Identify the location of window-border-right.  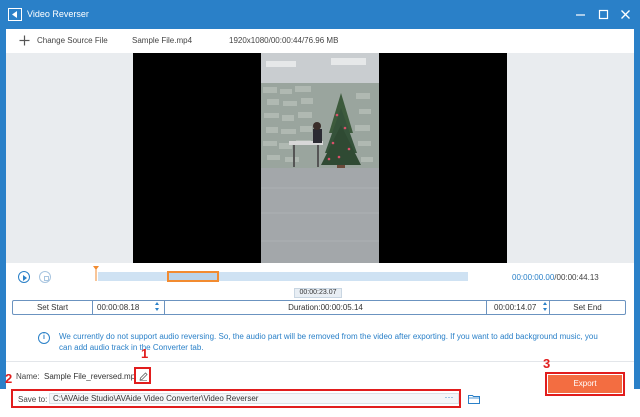
(637, 209).